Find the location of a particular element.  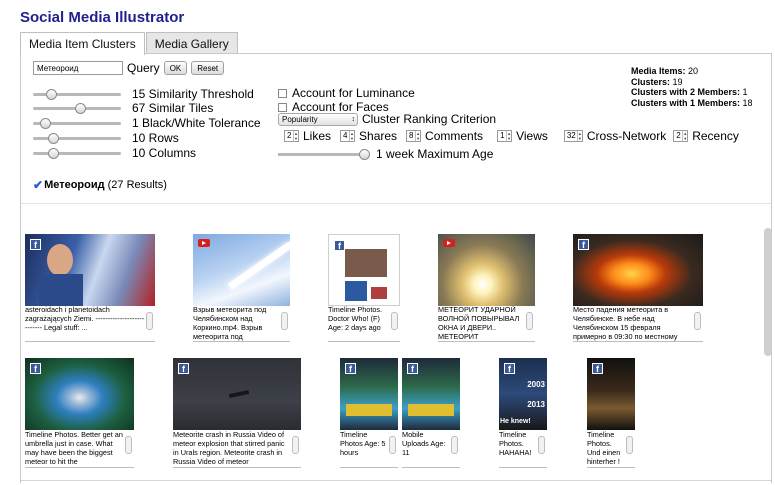

photo-face is located at coordinates (366, 263).